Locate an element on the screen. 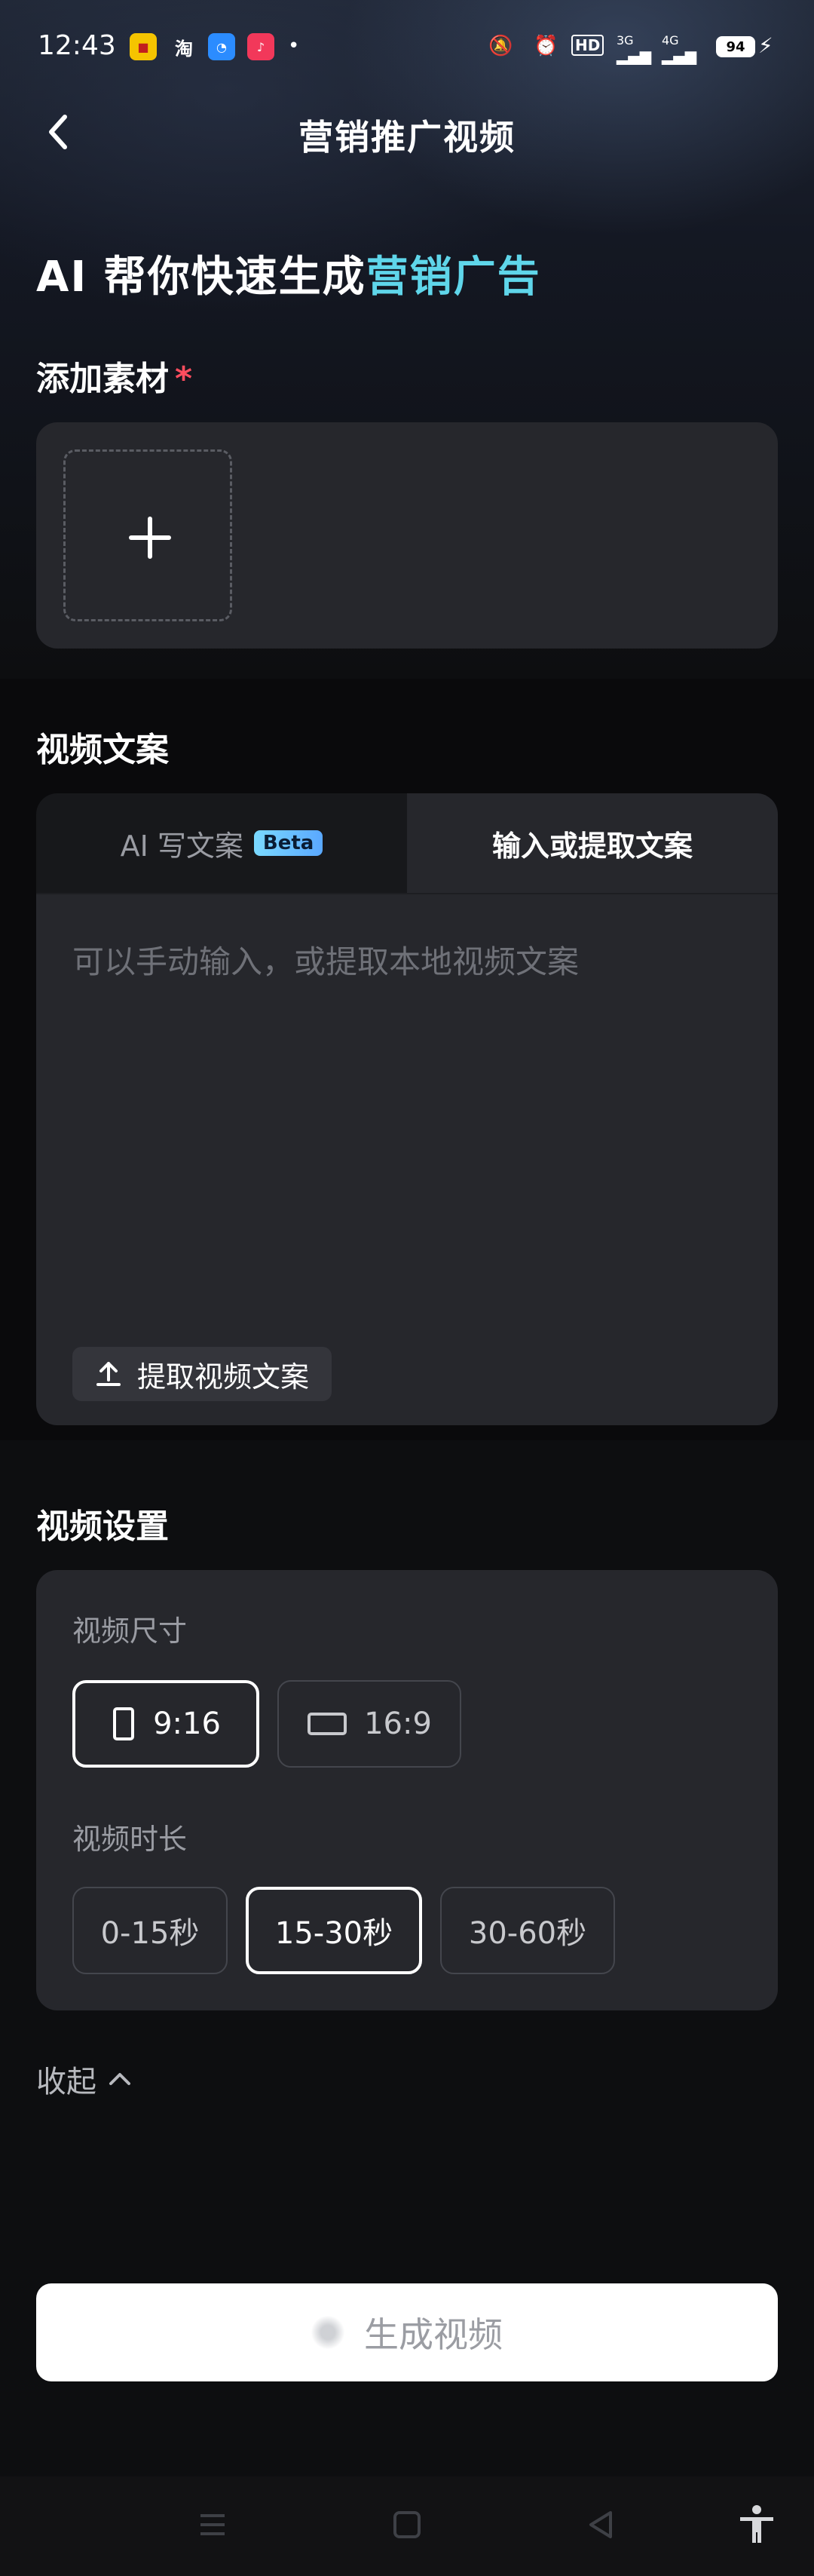  tab-input-extract: 输入或提取文案 is located at coordinates (592, 843).